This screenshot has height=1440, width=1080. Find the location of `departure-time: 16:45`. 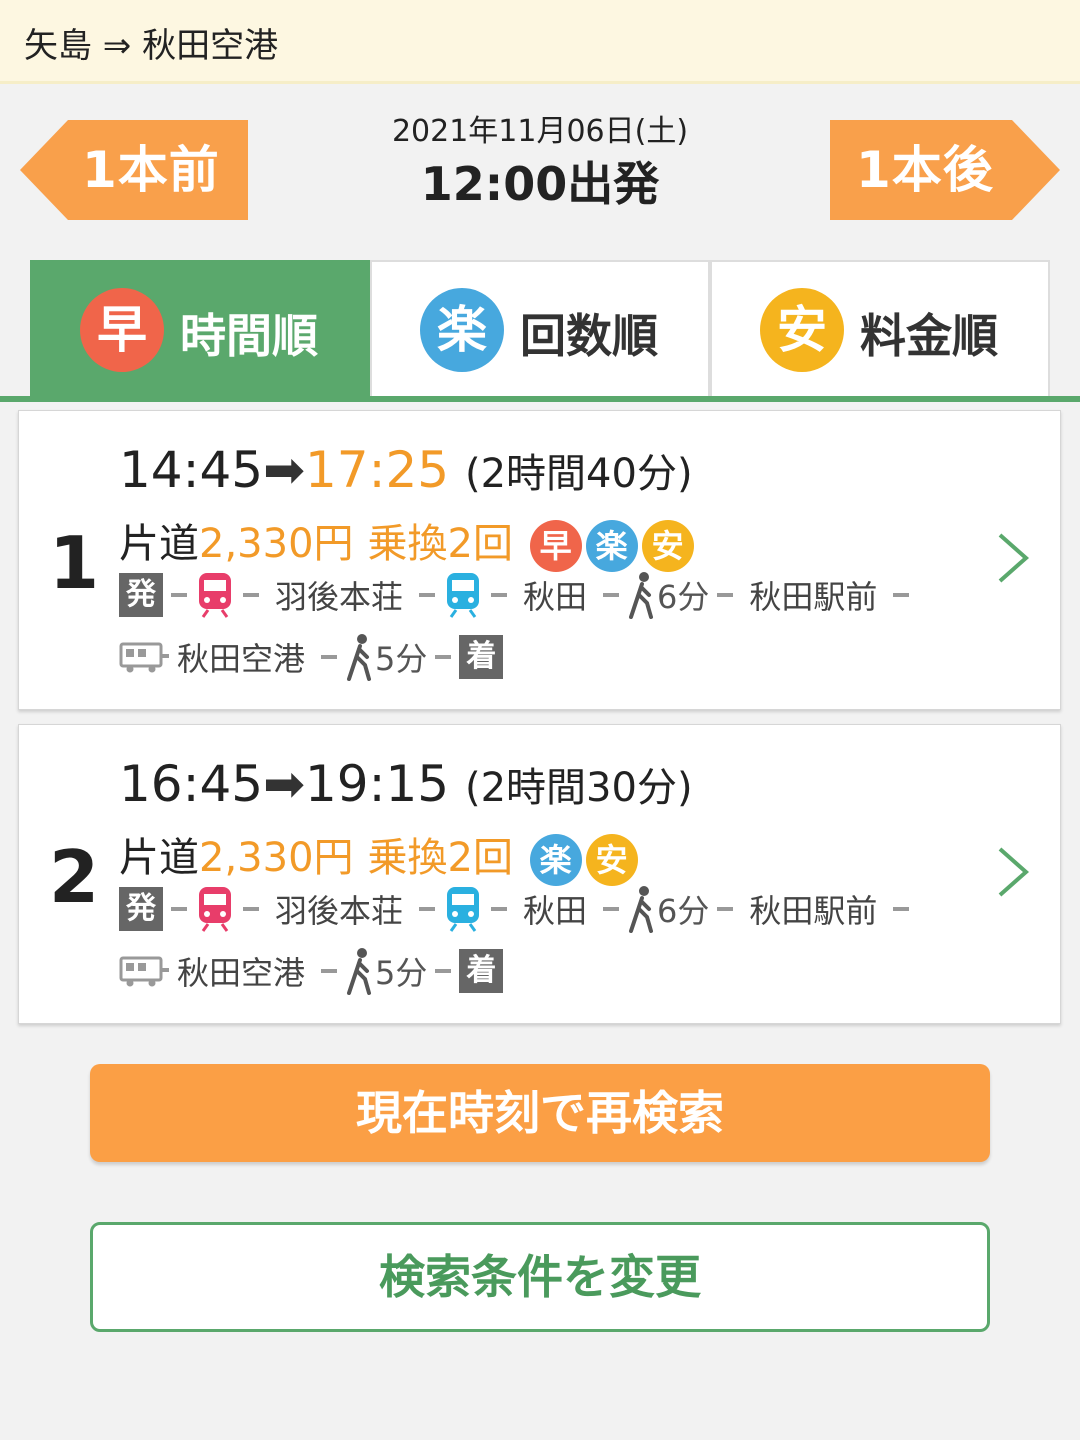

departure-time: 16:45 is located at coordinates (191, 784).